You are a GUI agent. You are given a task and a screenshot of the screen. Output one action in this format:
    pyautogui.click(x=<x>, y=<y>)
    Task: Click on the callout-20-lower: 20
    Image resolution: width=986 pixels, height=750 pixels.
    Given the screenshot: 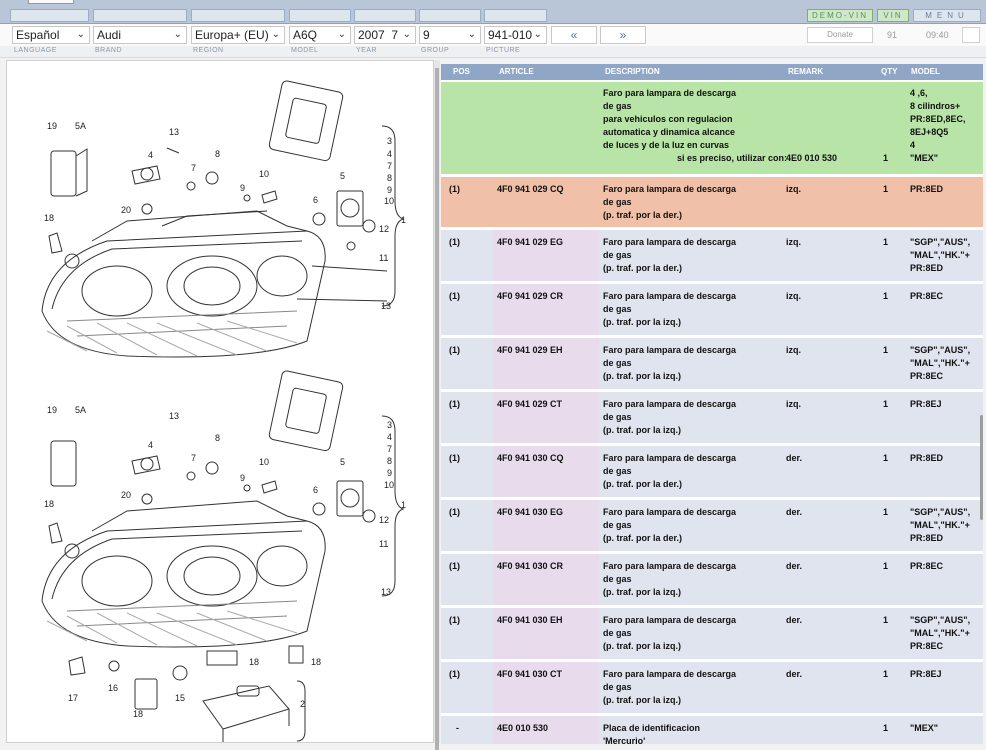 What is the action you would take?
    pyautogui.click(x=126, y=495)
    